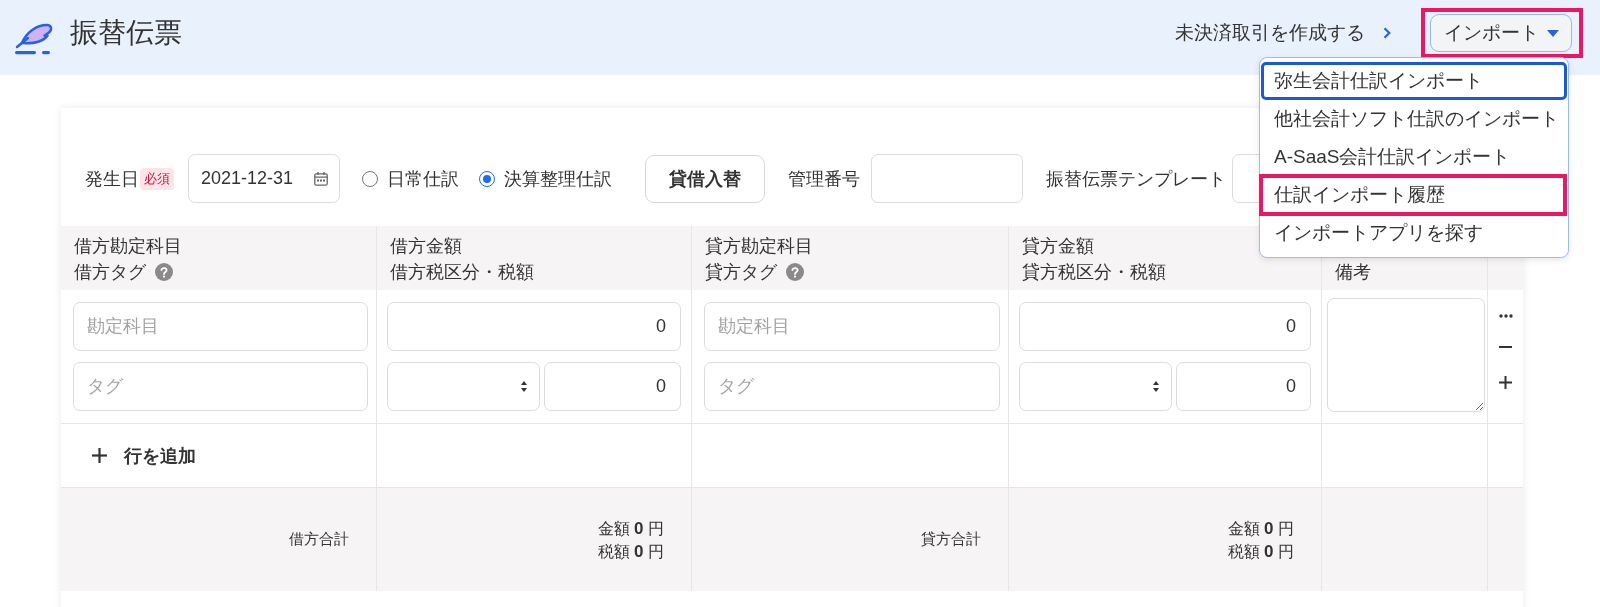 The height and width of the screenshot is (607, 1600). What do you see at coordinates (1094, 272) in the screenshot?
I see `column-heading: 貸方税区分・税額` at bounding box center [1094, 272].